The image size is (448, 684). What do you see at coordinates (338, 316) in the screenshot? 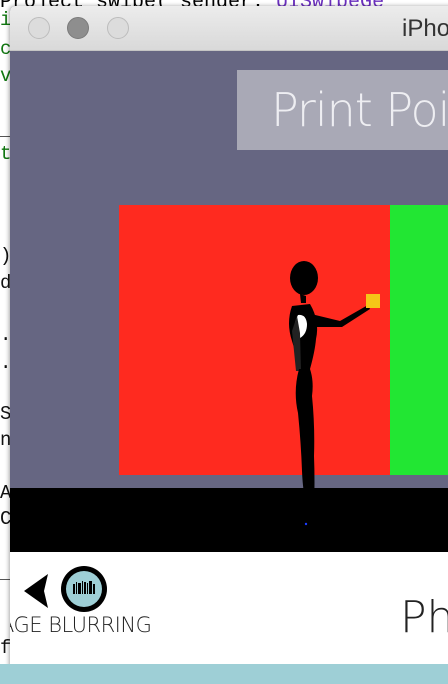
I see `figure-arm` at bounding box center [338, 316].